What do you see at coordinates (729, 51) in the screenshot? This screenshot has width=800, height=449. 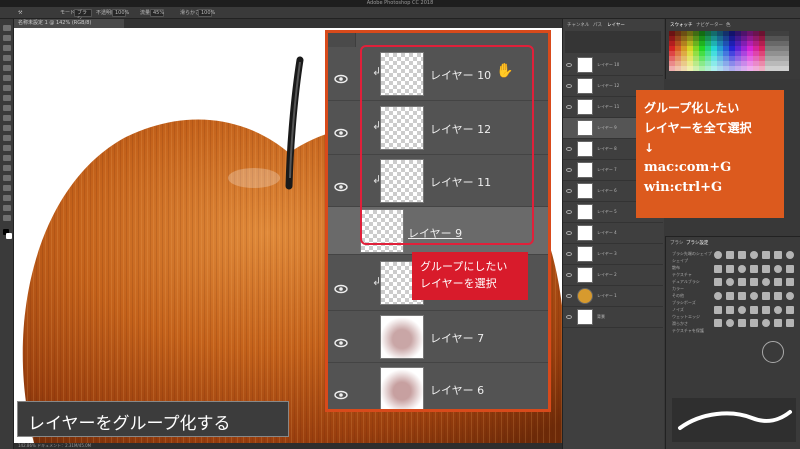 I see `swatch-grid` at bounding box center [729, 51].